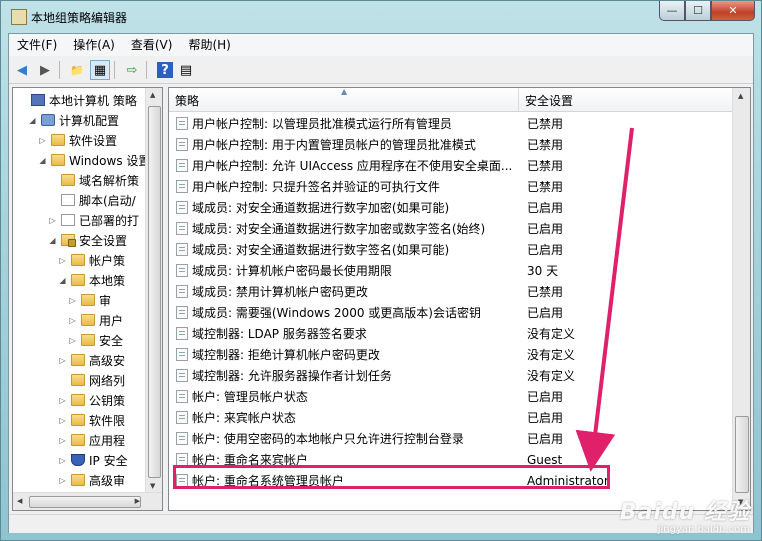 The width and height of the screenshot is (762, 541). Describe the element at coordinates (132, 70) in the screenshot. I see `export-list-icon: ⇨` at that location.